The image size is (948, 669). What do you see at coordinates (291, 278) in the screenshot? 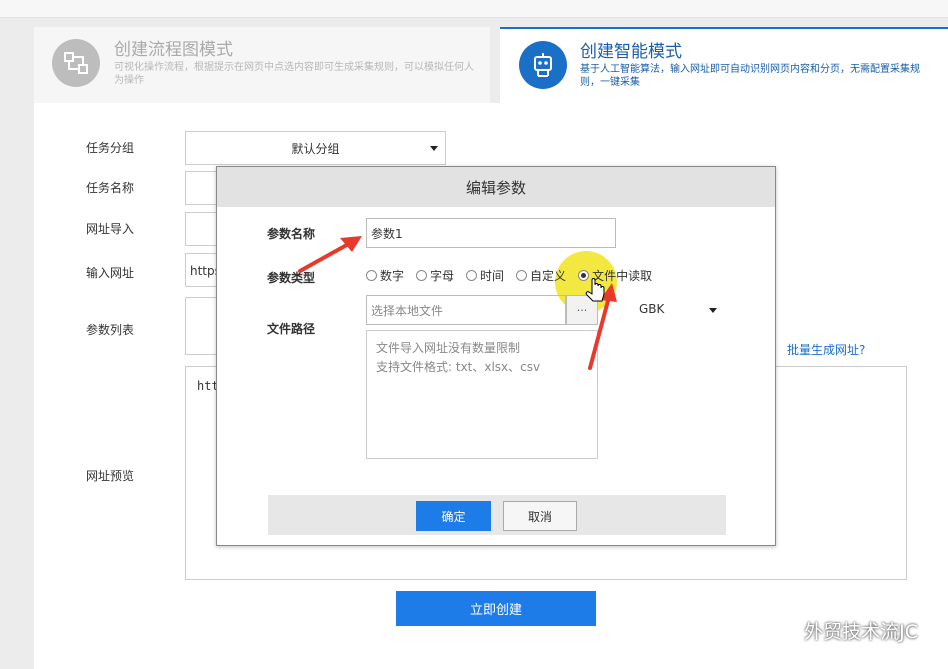
I see `param-type-label: 参数类型` at bounding box center [291, 278].